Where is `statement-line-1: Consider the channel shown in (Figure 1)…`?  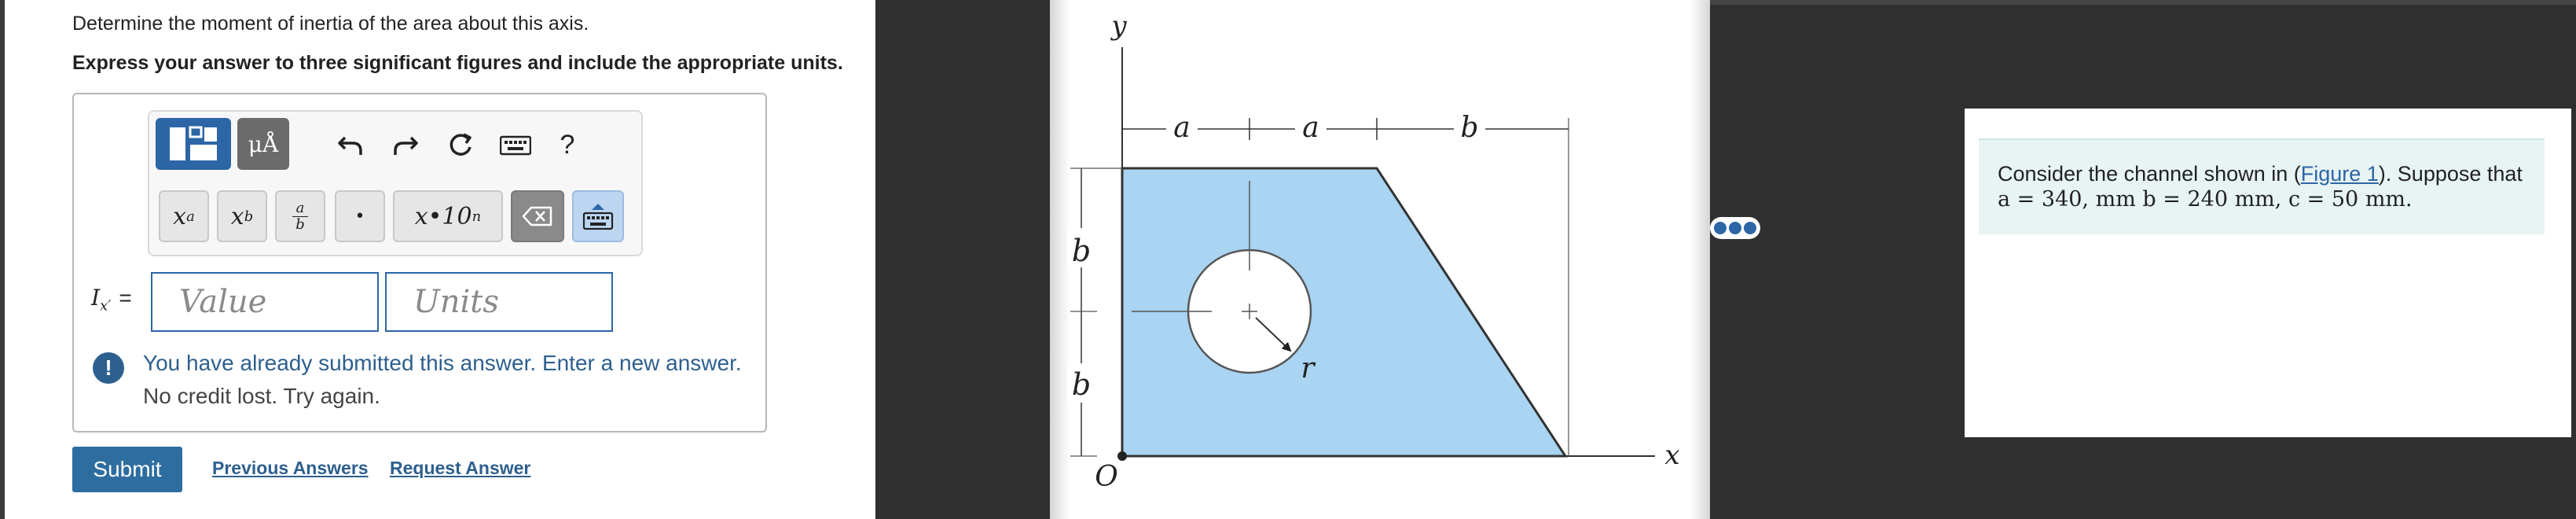 statement-line-1: Consider the channel shown in (Figure 1)… is located at coordinates (2260, 174).